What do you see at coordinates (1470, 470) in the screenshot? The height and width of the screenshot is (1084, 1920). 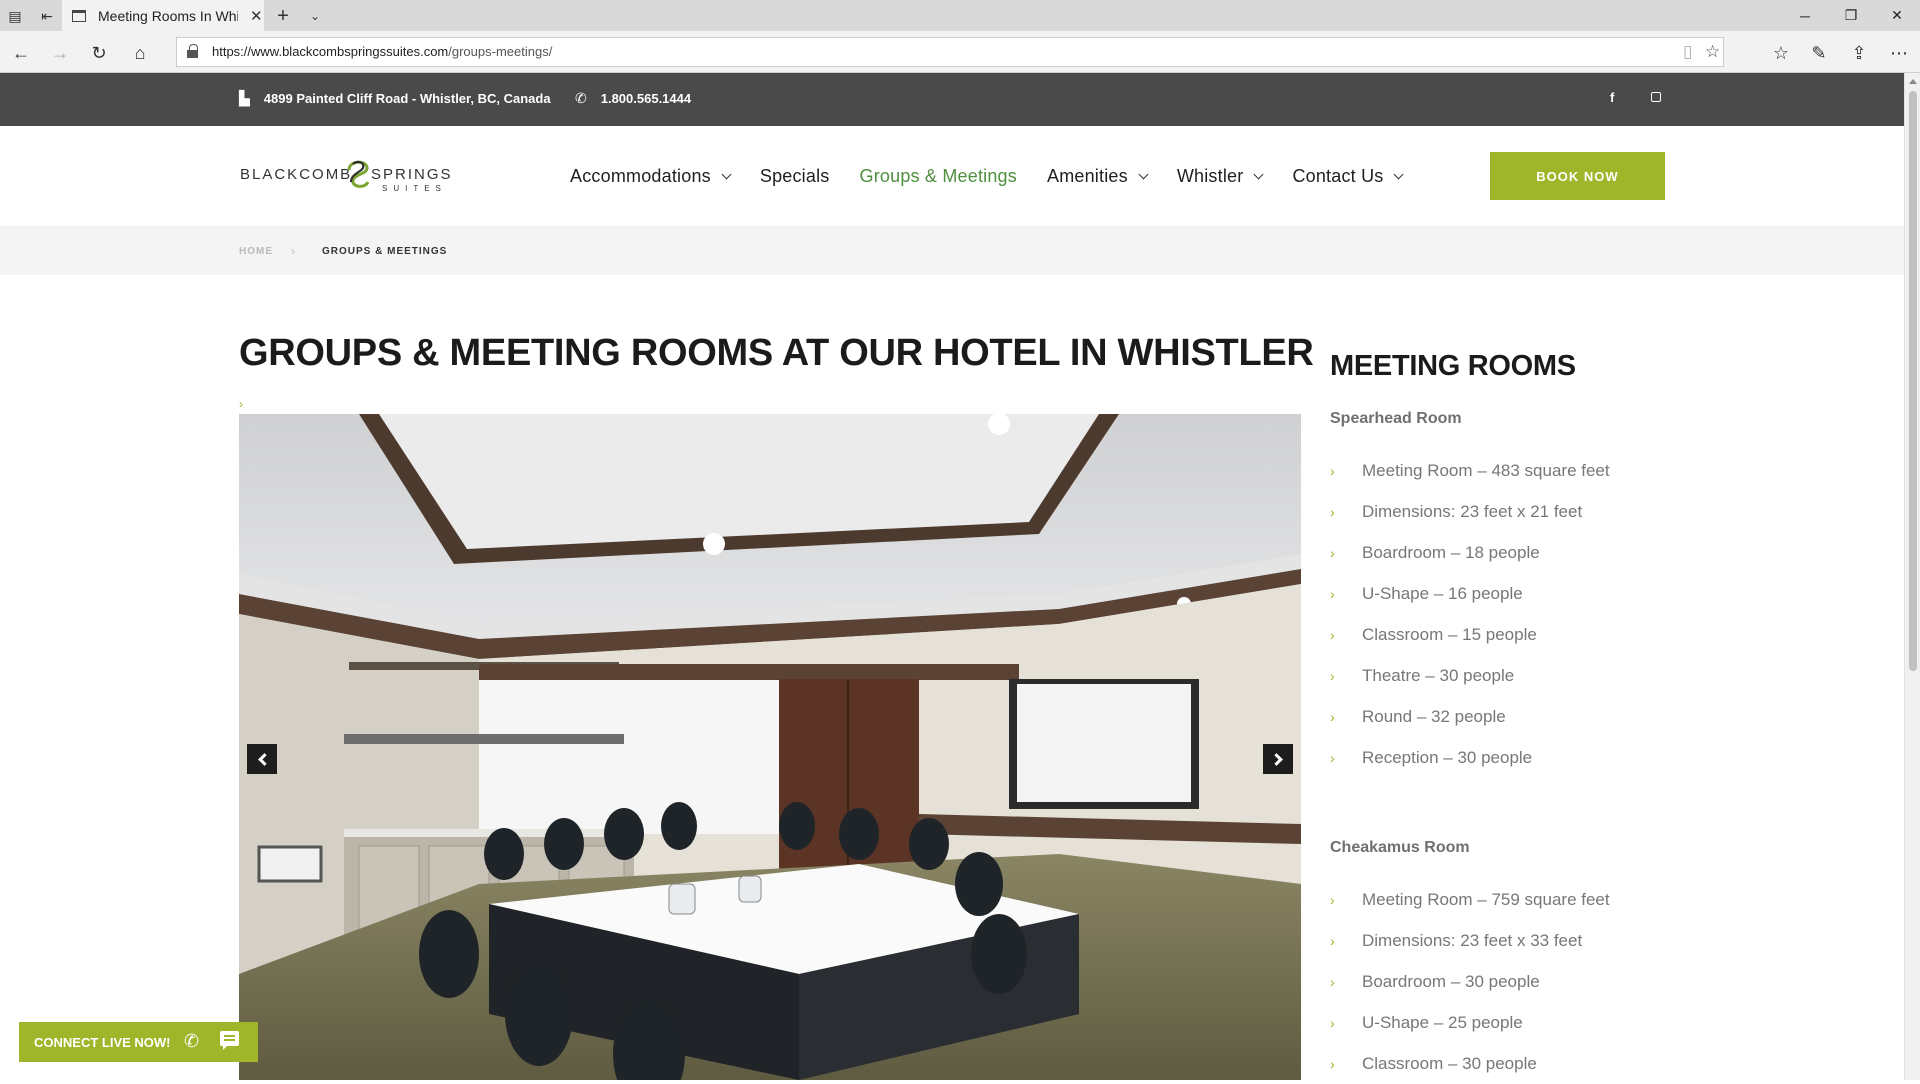 I see `list-item: › Meeting Room – 483 square feet` at bounding box center [1470, 470].